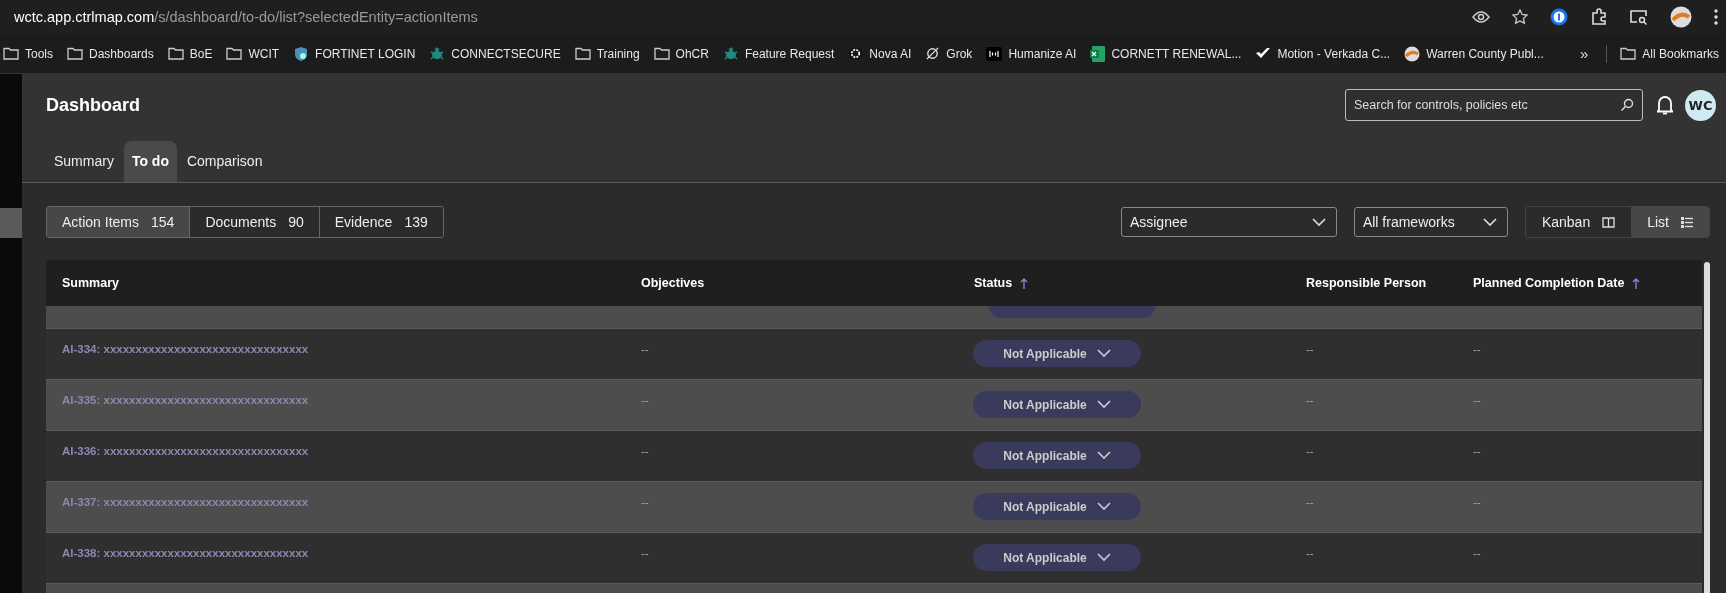 The width and height of the screenshot is (1726, 593). What do you see at coordinates (789, 53) in the screenshot?
I see `bookmark-link: Feature Request` at bounding box center [789, 53].